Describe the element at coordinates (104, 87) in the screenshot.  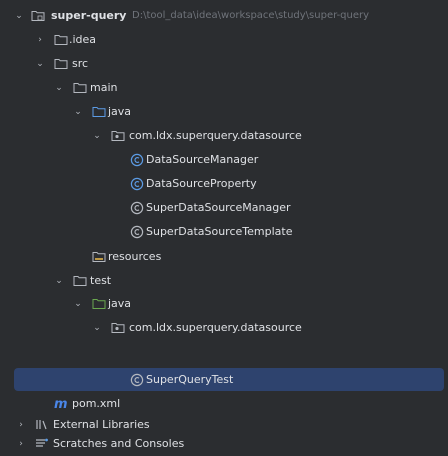
I see `folder-label: main` at that location.